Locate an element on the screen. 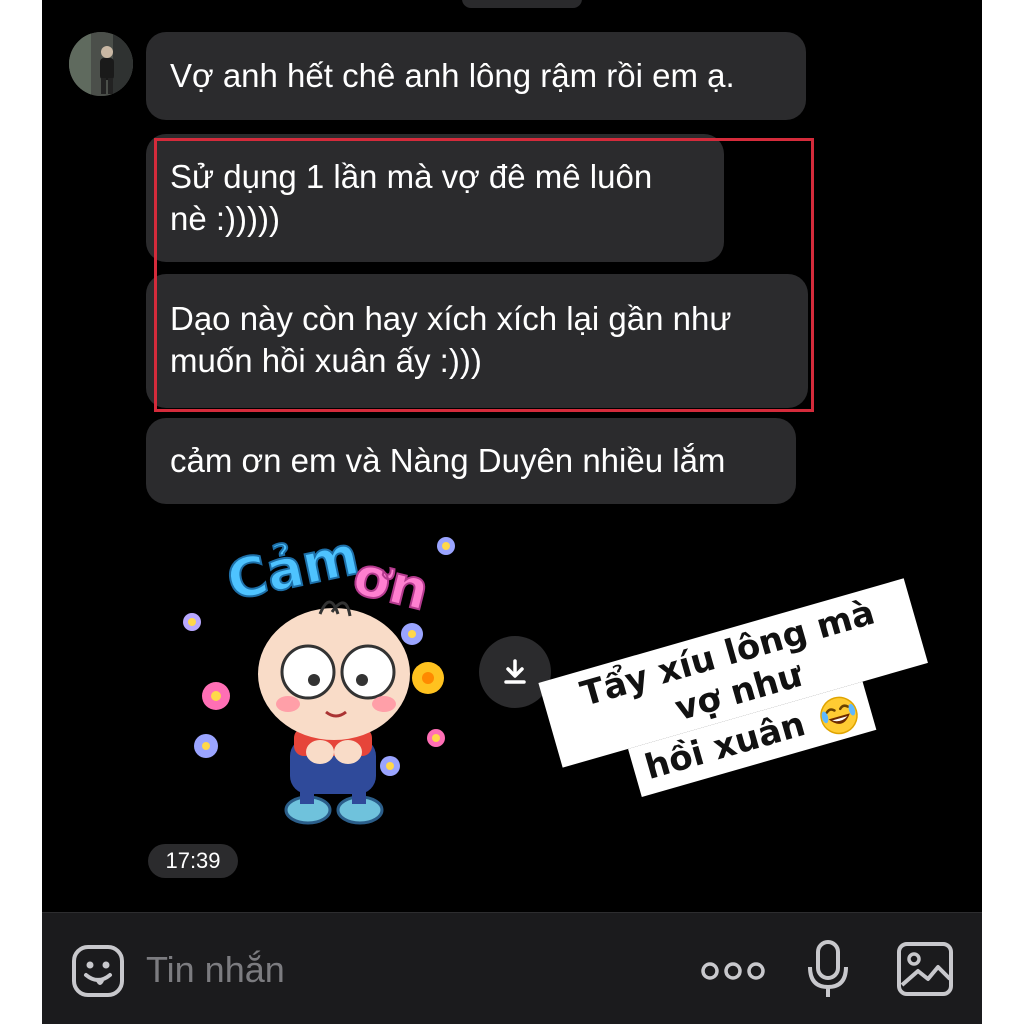 Image resolution: width=1024 pixels, height=1024 pixels. sticker-lettering: ơn is located at coordinates (391, 582).